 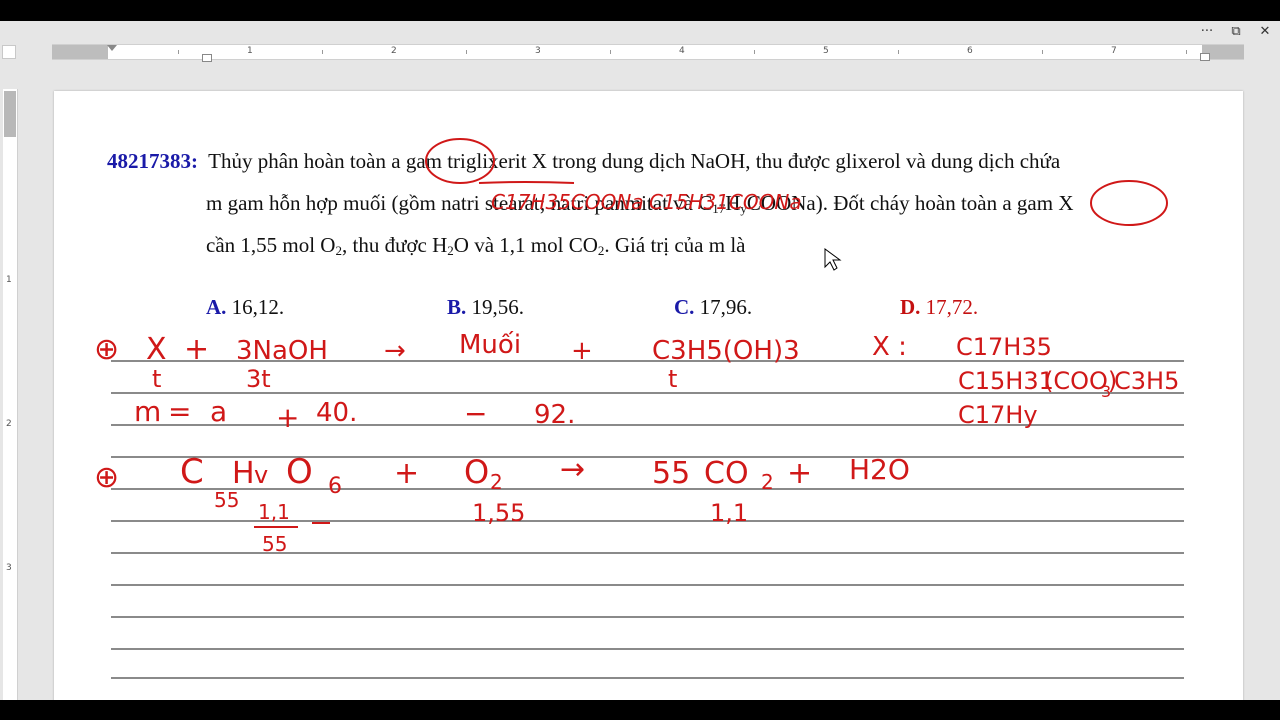 What do you see at coordinates (156, 349) in the screenshot?
I see `hw-x: X` at bounding box center [156, 349].